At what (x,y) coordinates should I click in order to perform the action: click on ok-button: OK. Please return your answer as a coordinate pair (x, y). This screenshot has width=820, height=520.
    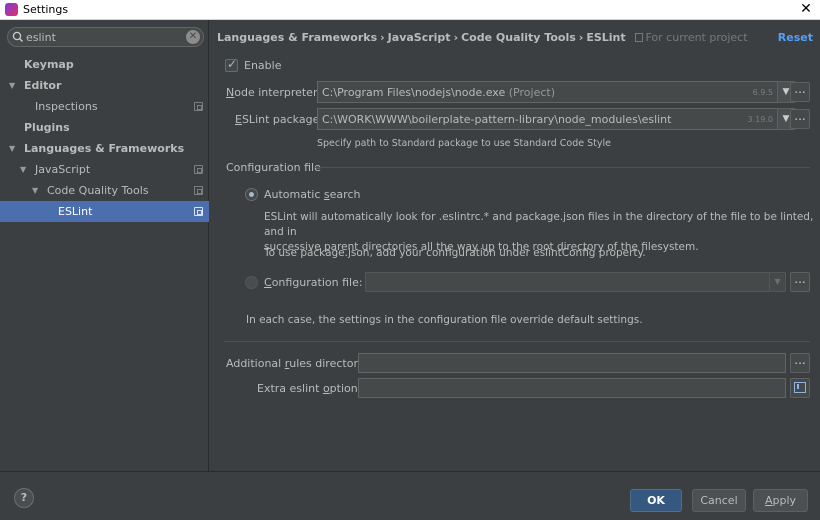
    Looking at the image, I should click on (656, 500).